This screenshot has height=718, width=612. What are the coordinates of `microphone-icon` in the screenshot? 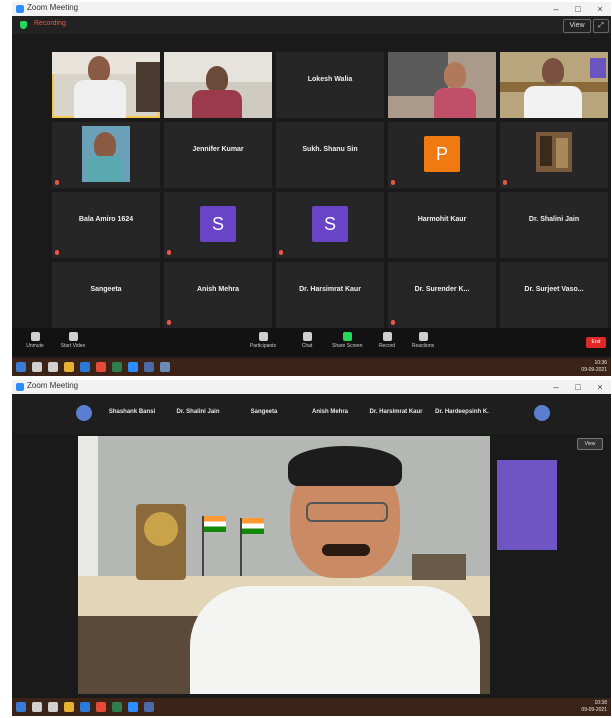 It's located at (35, 336).